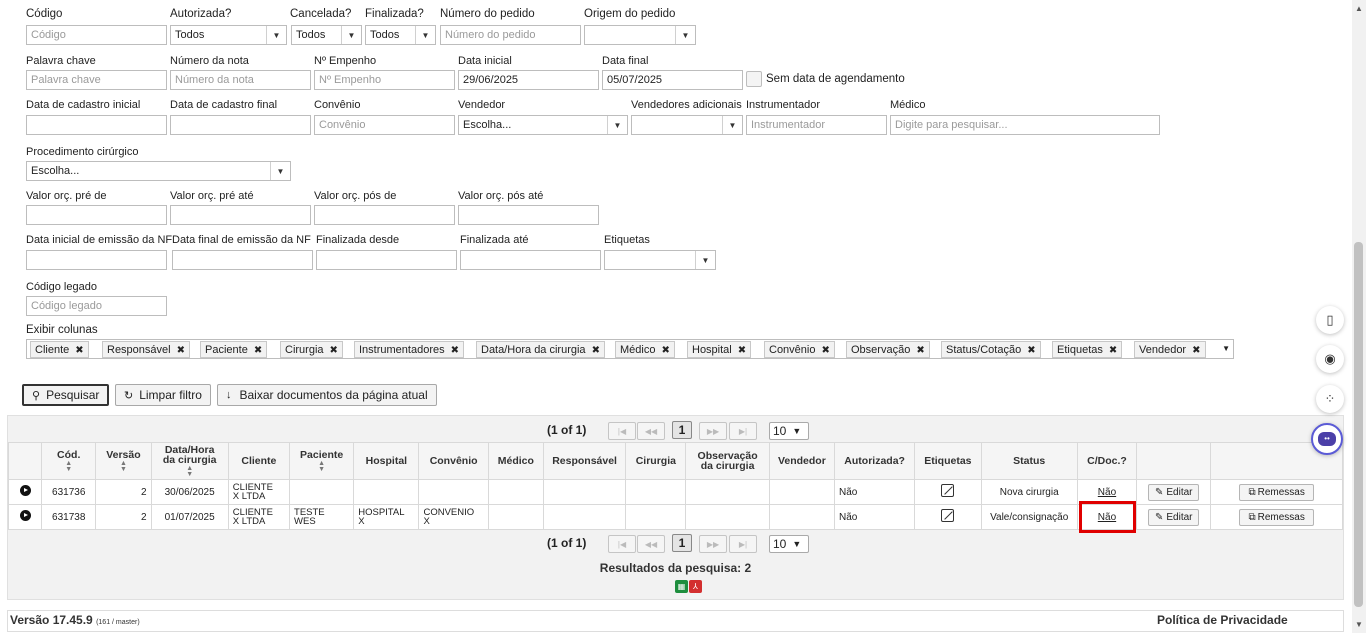 Image resolution: width=1366 pixels, height=633 pixels. What do you see at coordinates (695, 586) in the screenshot?
I see `pdf-export-icon: ⅄` at bounding box center [695, 586].